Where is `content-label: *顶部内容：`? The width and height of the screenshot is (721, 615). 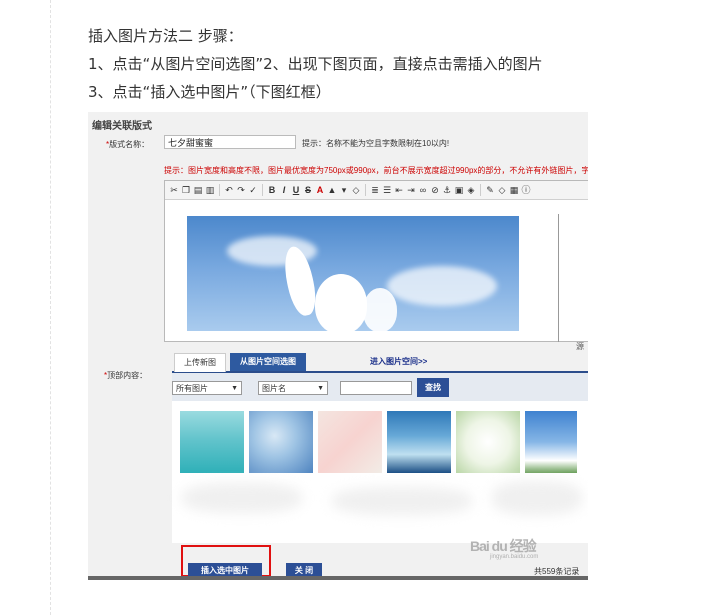 content-label: *顶部内容： is located at coordinates (126, 375).